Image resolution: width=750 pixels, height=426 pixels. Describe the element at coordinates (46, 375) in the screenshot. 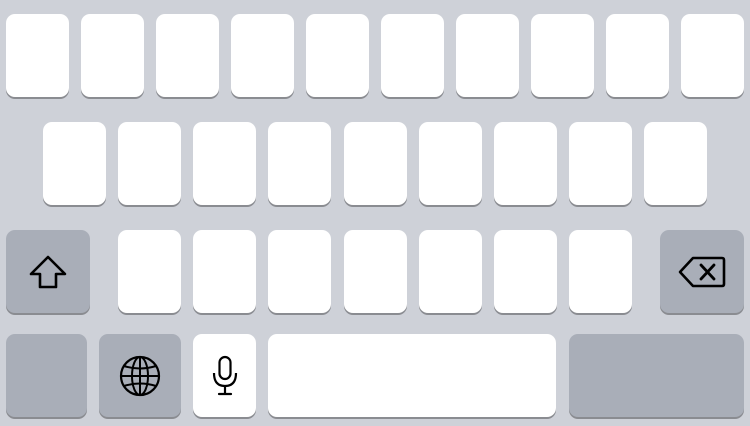

I see `mode-switch-key` at that location.